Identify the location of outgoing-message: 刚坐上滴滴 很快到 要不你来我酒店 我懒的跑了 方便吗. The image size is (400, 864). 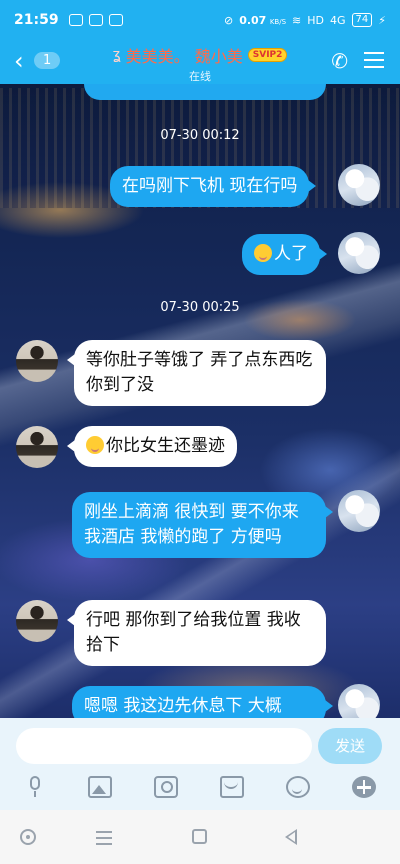
(202, 525).